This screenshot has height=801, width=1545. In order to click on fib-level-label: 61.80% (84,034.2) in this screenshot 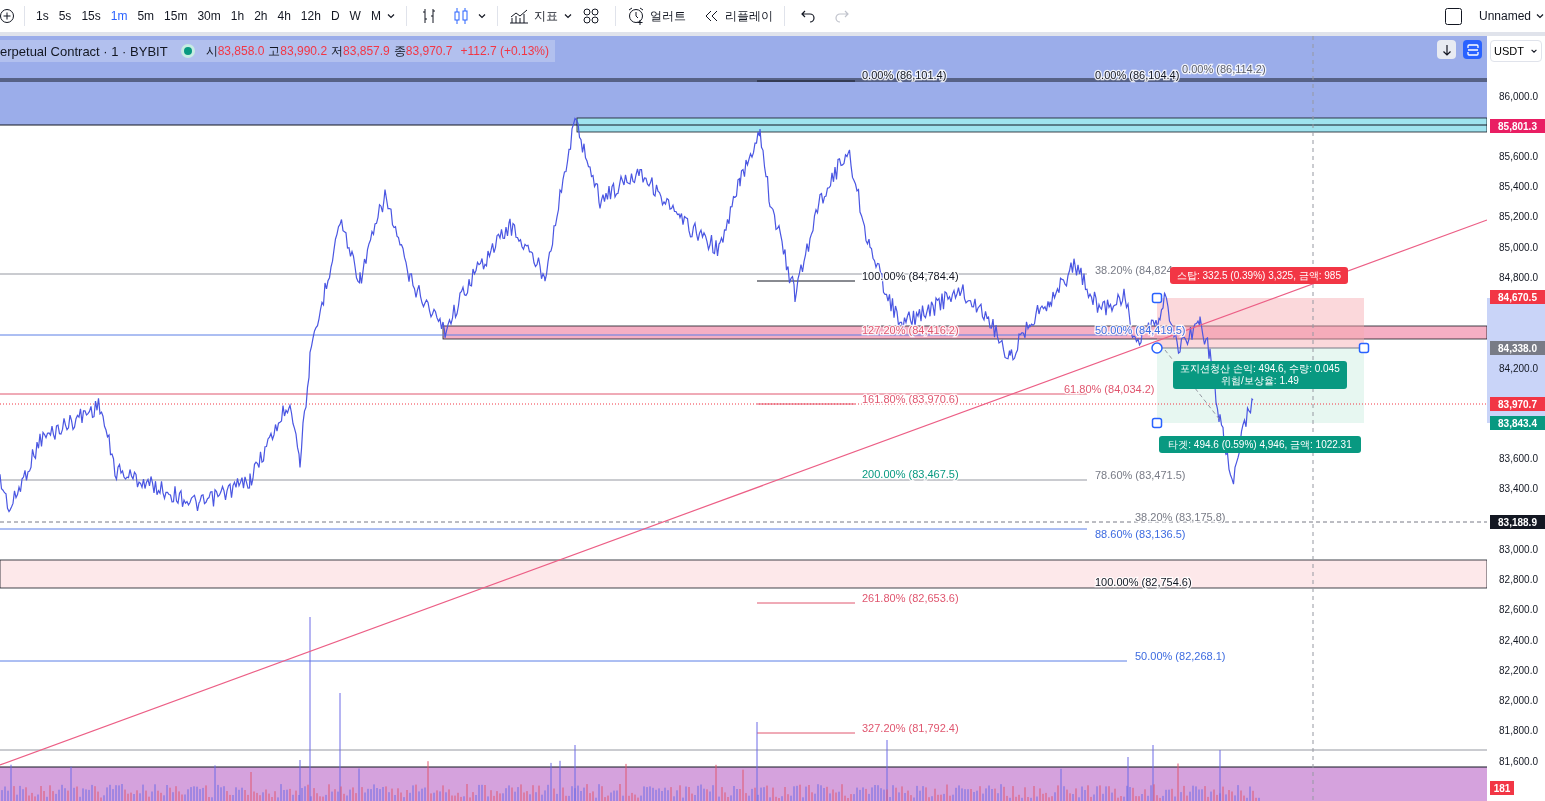, I will do `click(1109, 389)`.